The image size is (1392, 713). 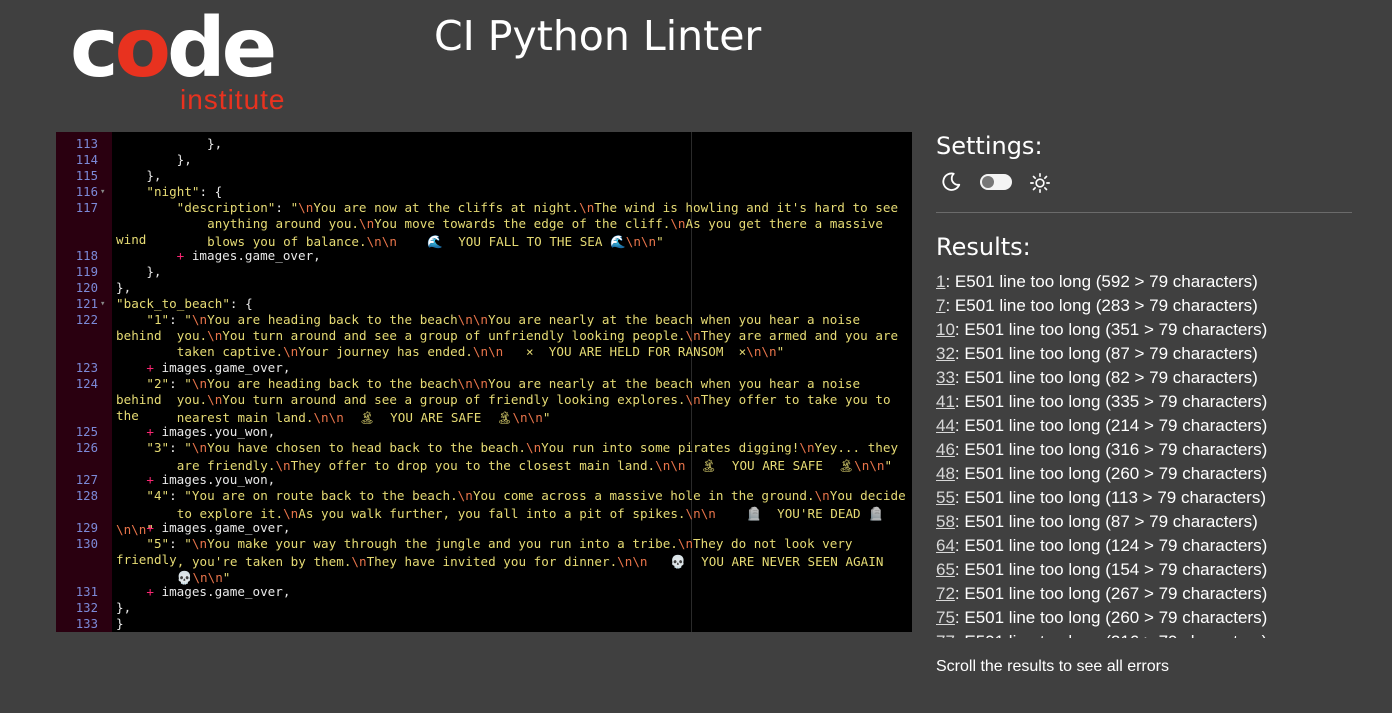 I want to click on line-number: 125, so click(x=86, y=432).